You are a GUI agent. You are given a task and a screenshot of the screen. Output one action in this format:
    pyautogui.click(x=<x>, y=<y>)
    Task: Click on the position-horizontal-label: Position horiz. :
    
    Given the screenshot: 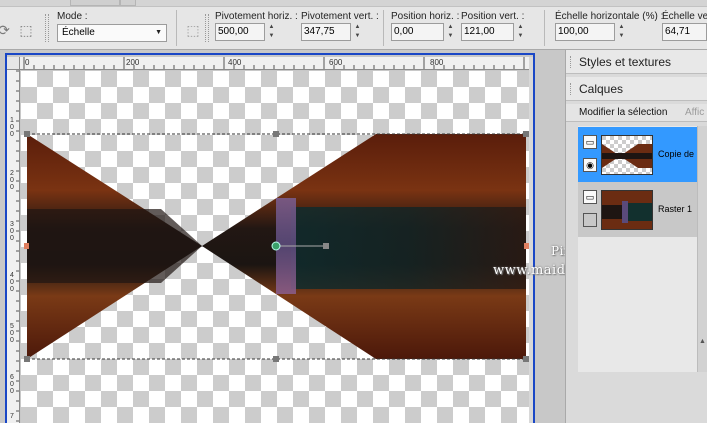 What is the action you would take?
    pyautogui.click(x=425, y=16)
    